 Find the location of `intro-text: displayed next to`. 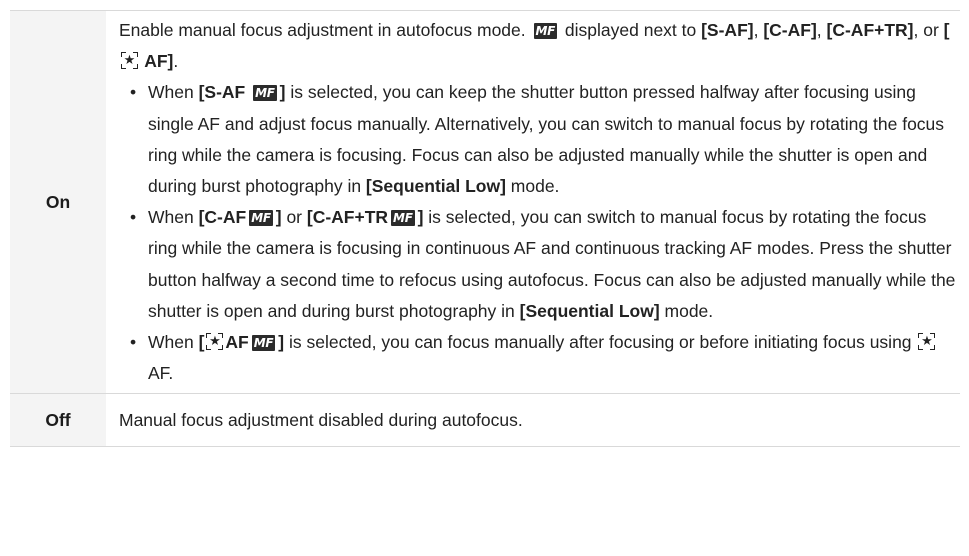

intro-text: displayed next to is located at coordinates (631, 30).